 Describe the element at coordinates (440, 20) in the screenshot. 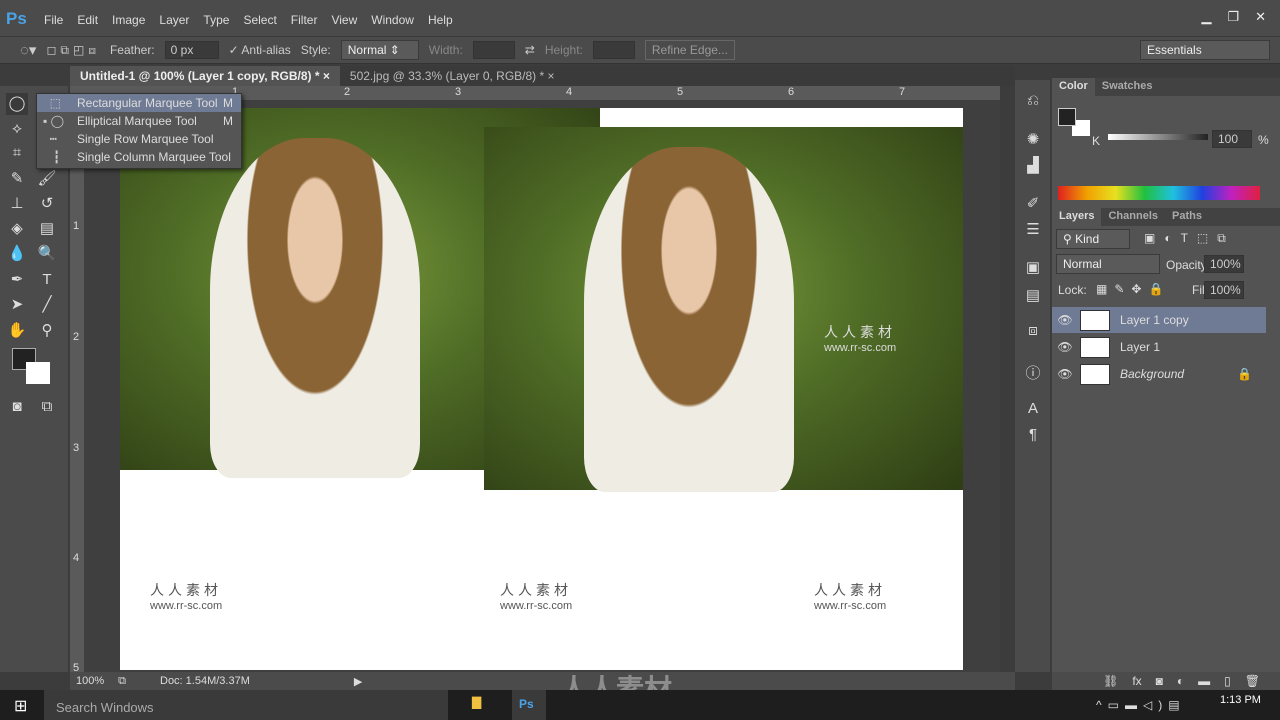

I see `menu-help: Help` at that location.